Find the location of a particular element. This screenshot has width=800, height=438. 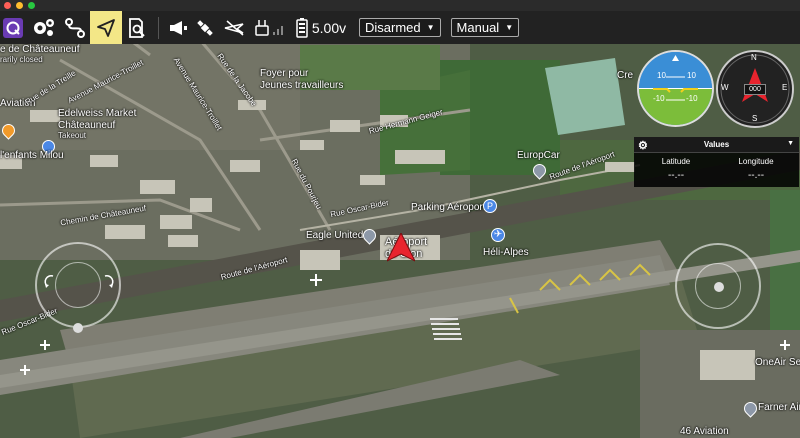

map-label-europcar: EuropCar is located at coordinates (538, 155).